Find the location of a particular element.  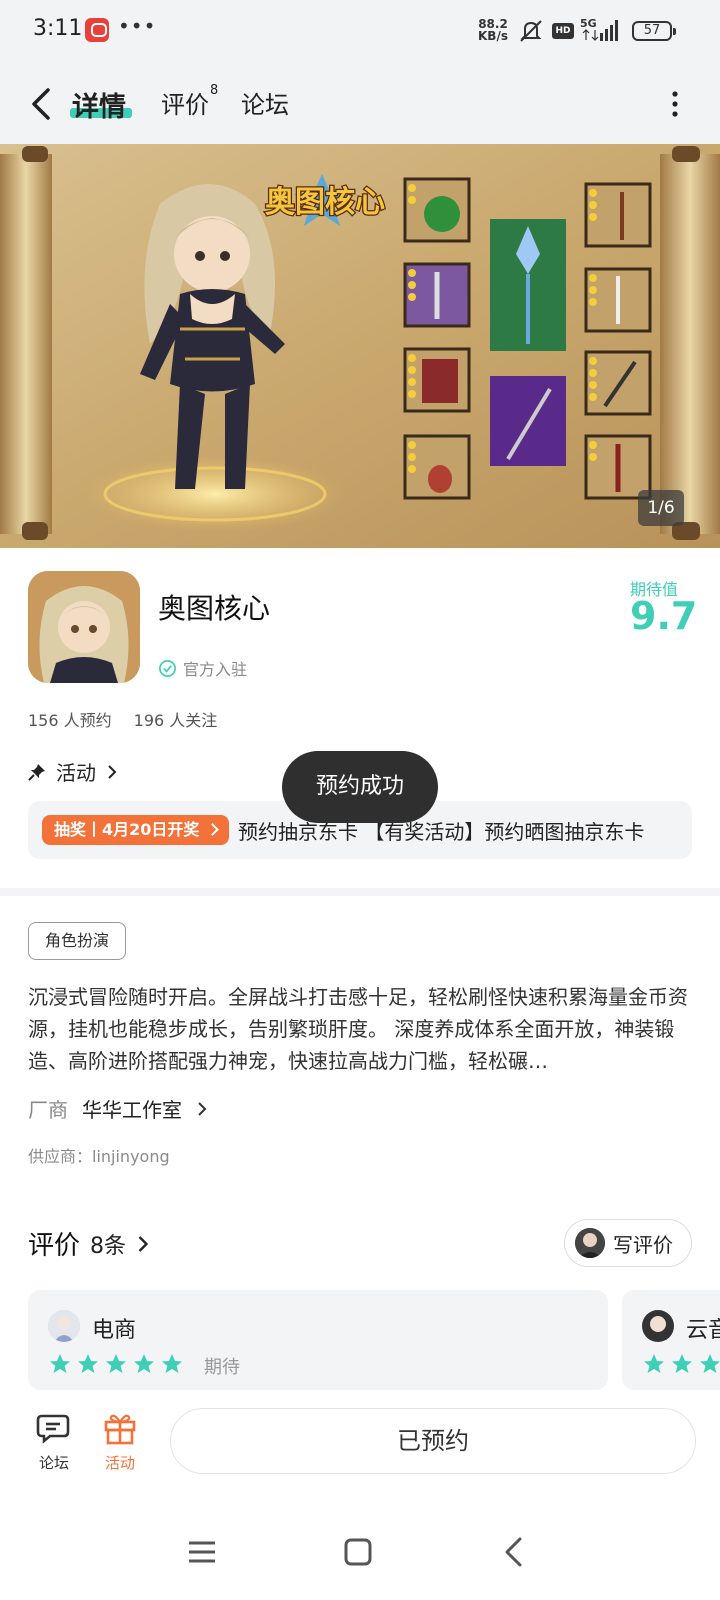

gift-icon is located at coordinates (120, 1429).